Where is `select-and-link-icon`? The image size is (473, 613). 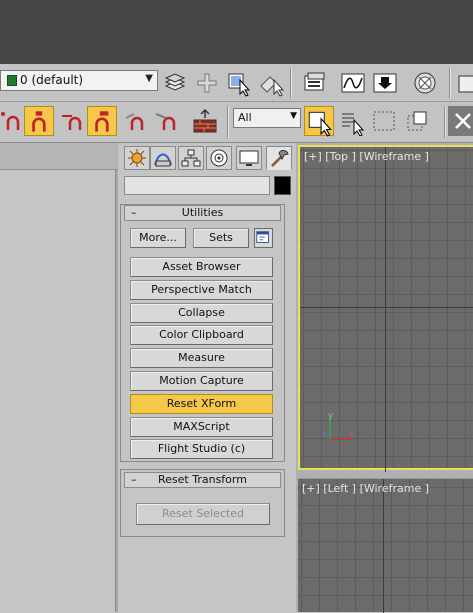 select-and-link-icon is located at coordinates (39, 121).